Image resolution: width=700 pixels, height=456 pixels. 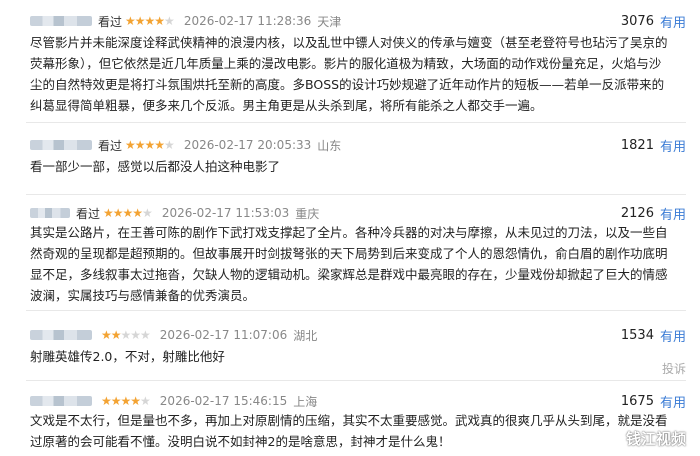 What do you see at coordinates (637, 145) in the screenshot?
I see `vote-count: 1821` at bounding box center [637, 145].